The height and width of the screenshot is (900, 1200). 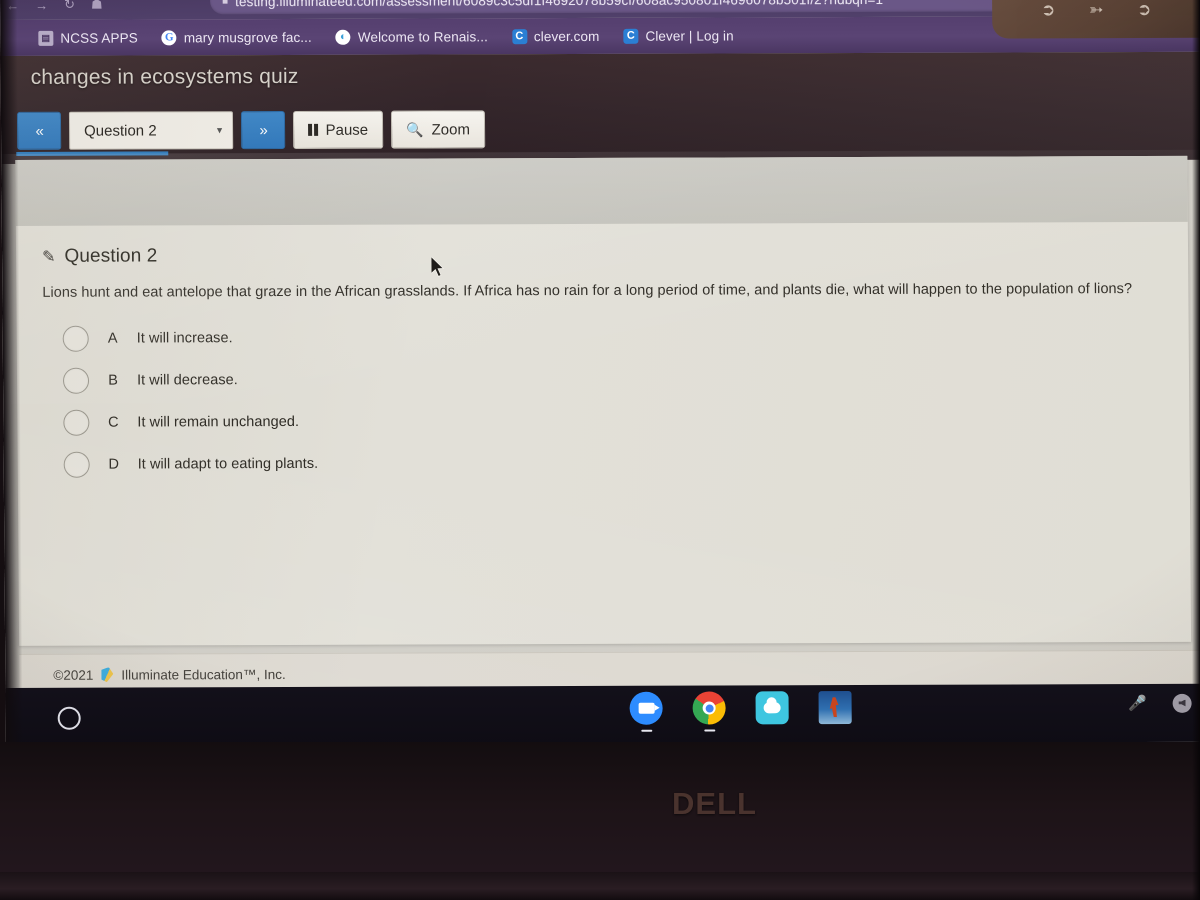 What do you see at coordinates (99, 38) in the screenshot?
I see `bookmark-label: NCSS APPS` at bounding box center [99, 38].